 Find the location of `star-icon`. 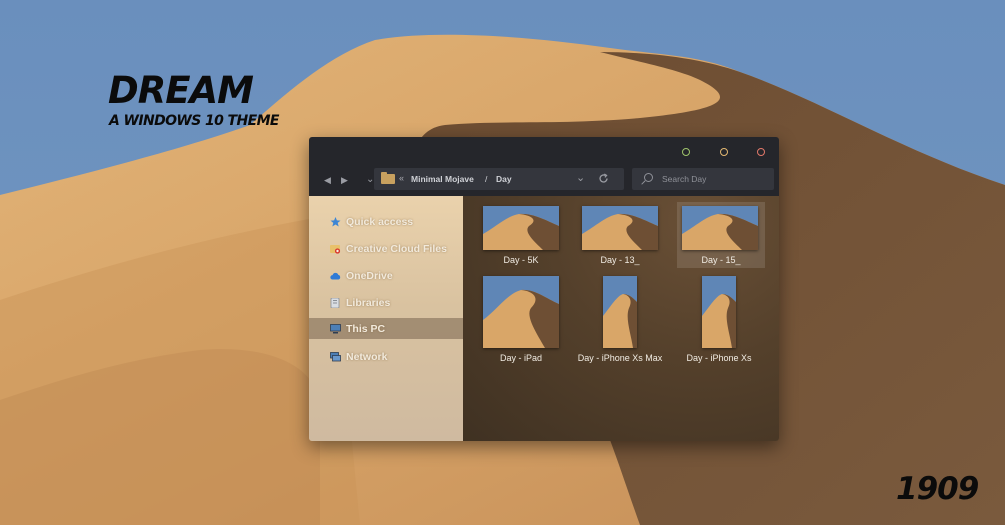

star-icon is located at coordinates (335, 222).